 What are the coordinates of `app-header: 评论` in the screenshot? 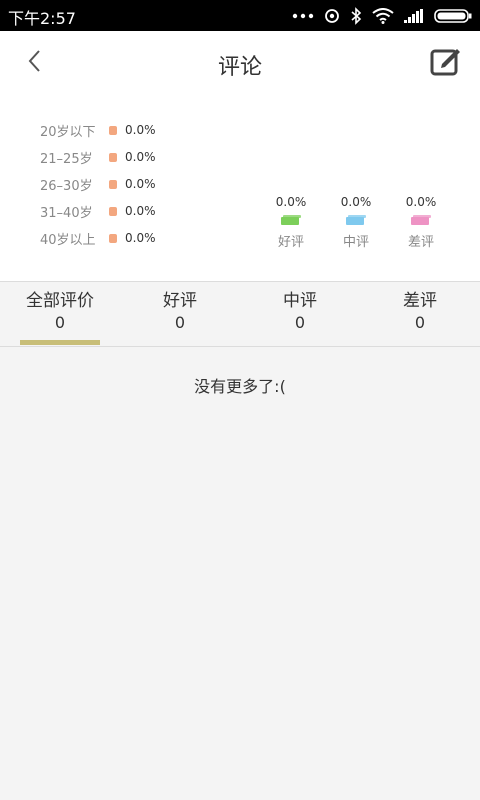 It's located at (240, 63).